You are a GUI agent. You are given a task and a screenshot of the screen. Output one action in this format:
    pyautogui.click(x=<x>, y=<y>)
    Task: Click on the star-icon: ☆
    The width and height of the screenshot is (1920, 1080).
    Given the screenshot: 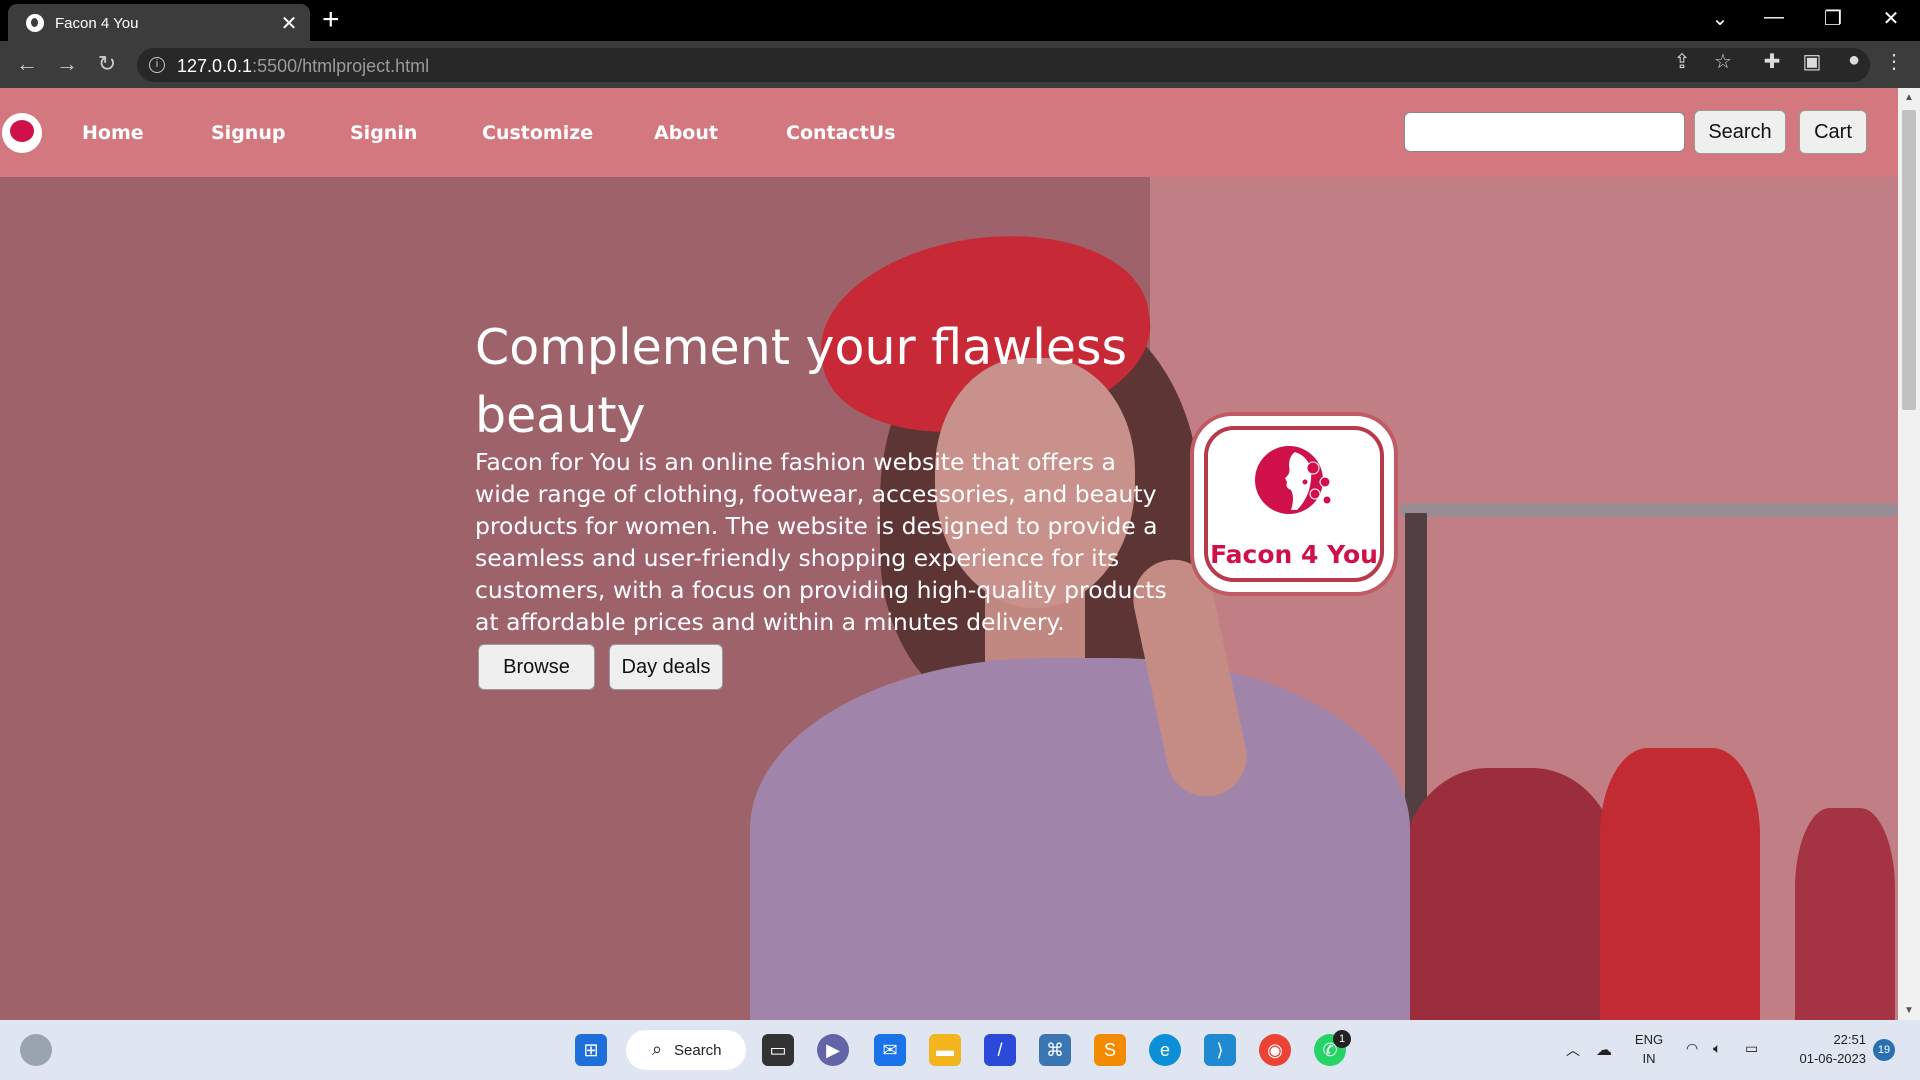 What is the action you would take?
    pyautogui.click(x=1723, y=61)
    